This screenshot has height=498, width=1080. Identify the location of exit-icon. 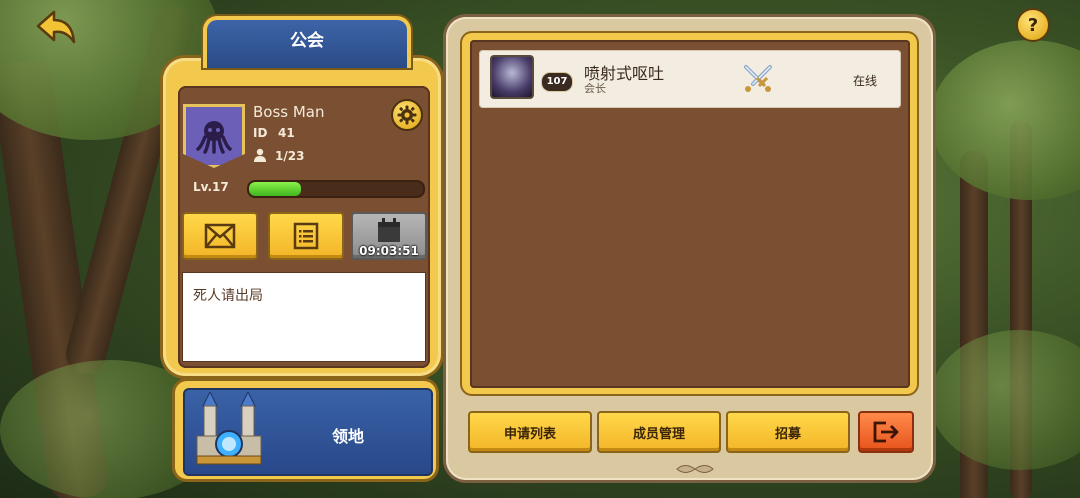
(886, 432).